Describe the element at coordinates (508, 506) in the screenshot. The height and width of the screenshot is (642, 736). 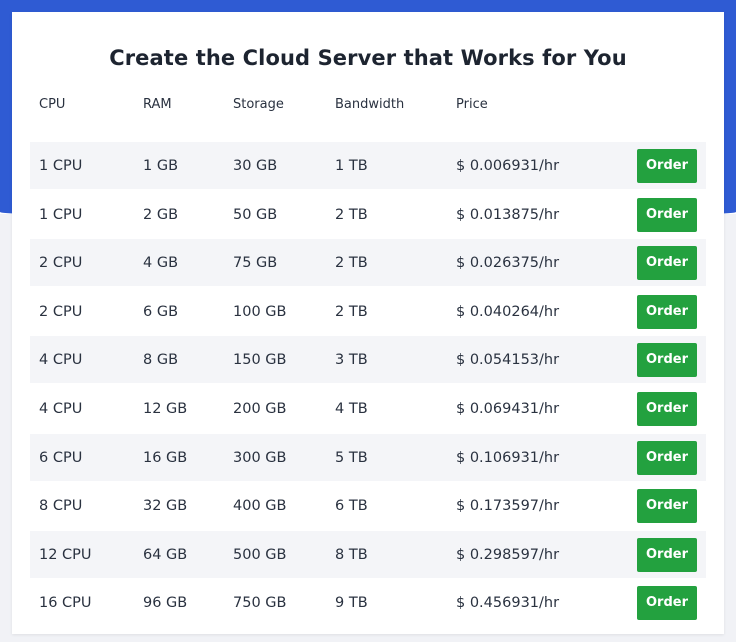
I see `price-cell: $ 0.173597/hr` at that location.